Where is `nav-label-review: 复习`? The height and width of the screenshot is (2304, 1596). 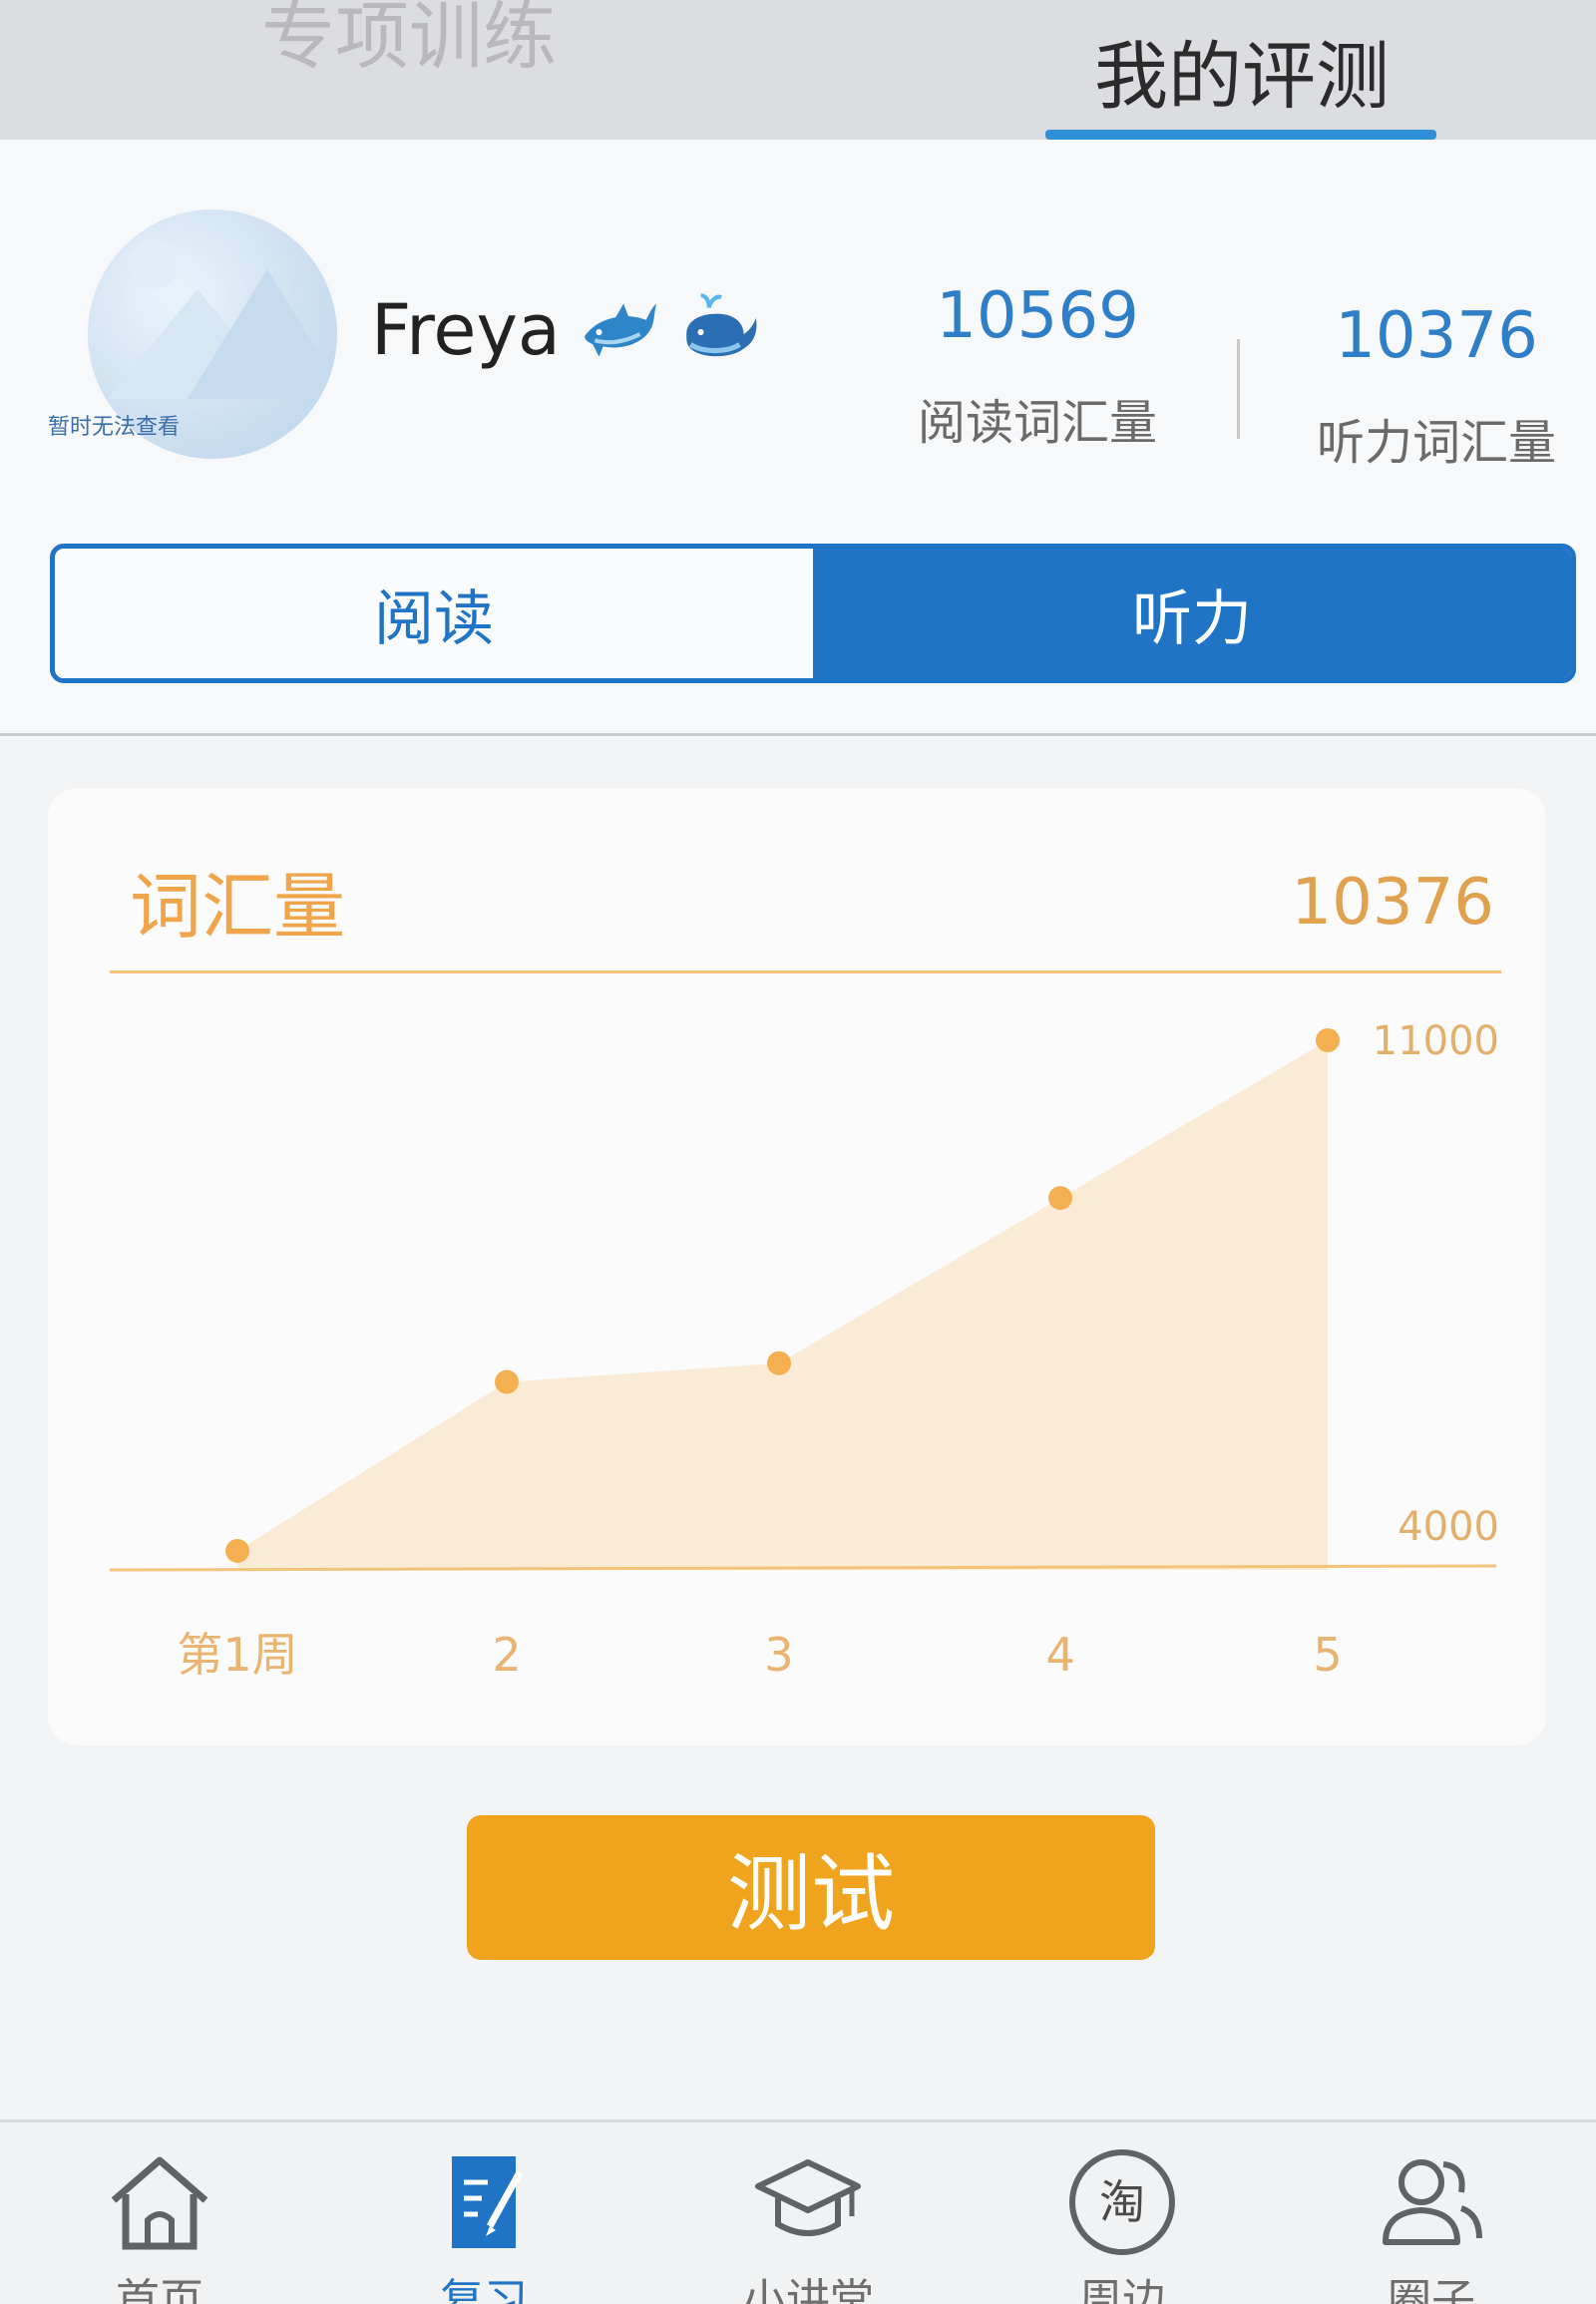 nav-label-review: 复习 is located at coordinates (484, 2289).